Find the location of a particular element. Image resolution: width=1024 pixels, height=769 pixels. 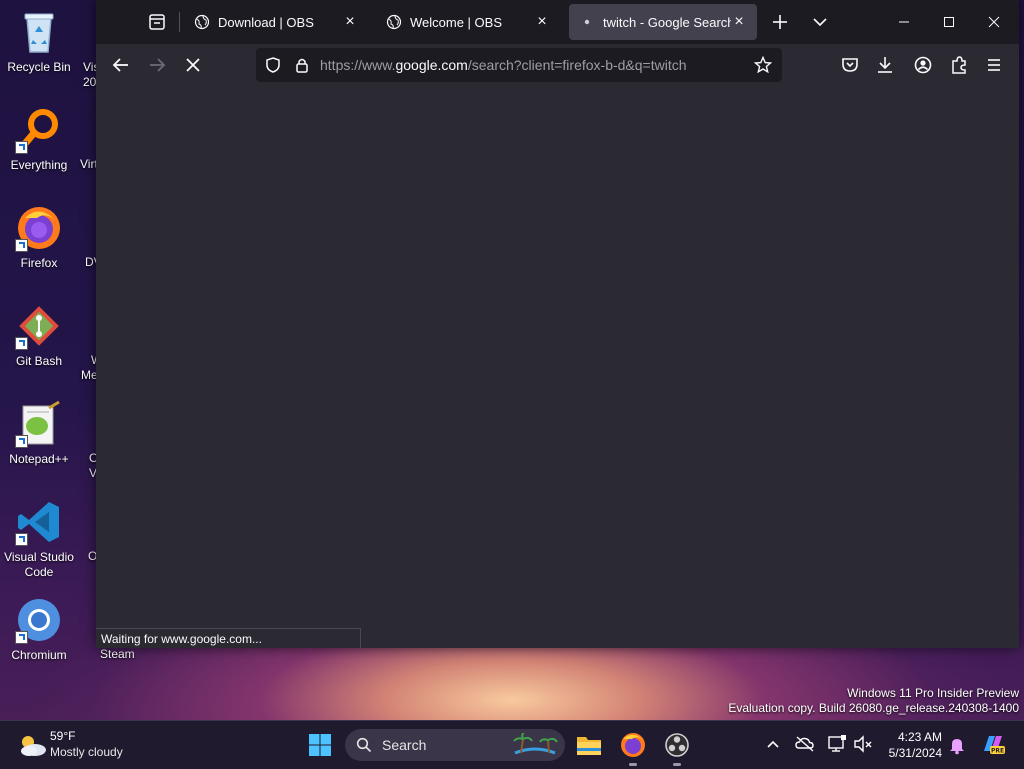

tab-separator is located at coordinates (179, 22).